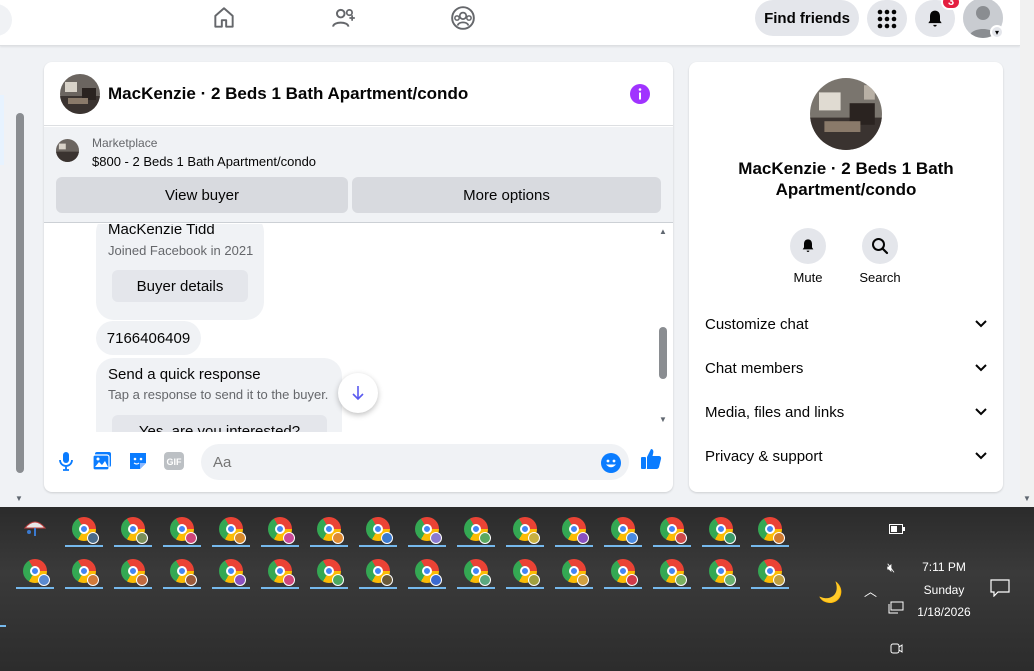 This screenshot has width=1034, height=671. I want to click on app-taskbar-button, so click(35, 529).